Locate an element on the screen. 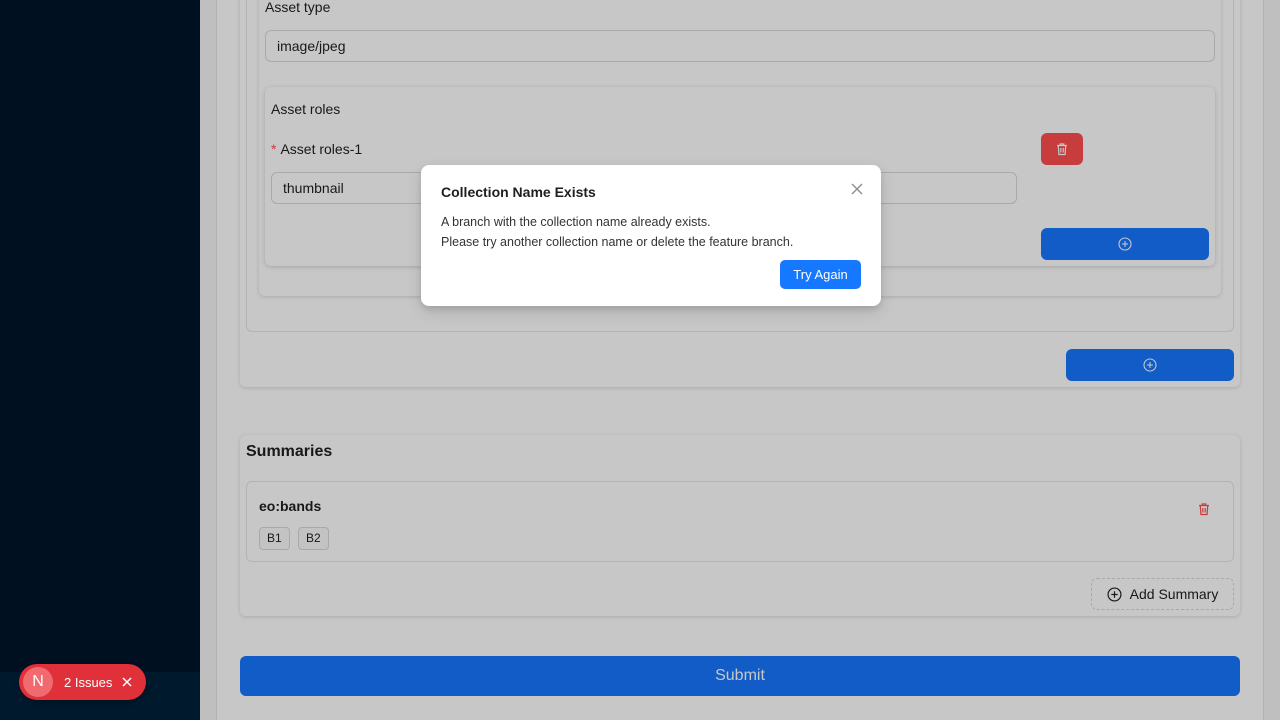 This screenshot has height=720, width=1280. modal-title: Collection Name Exists is located at coordinates (518, 192).